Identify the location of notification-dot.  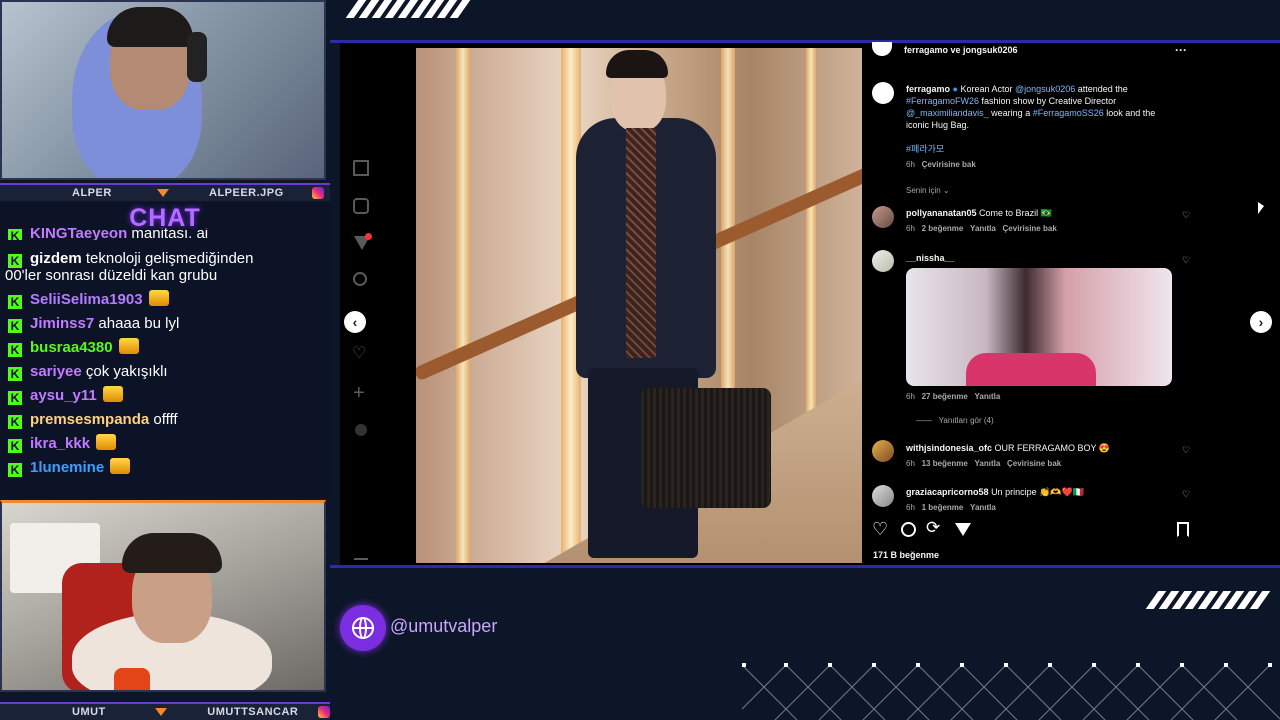
(368, 236).